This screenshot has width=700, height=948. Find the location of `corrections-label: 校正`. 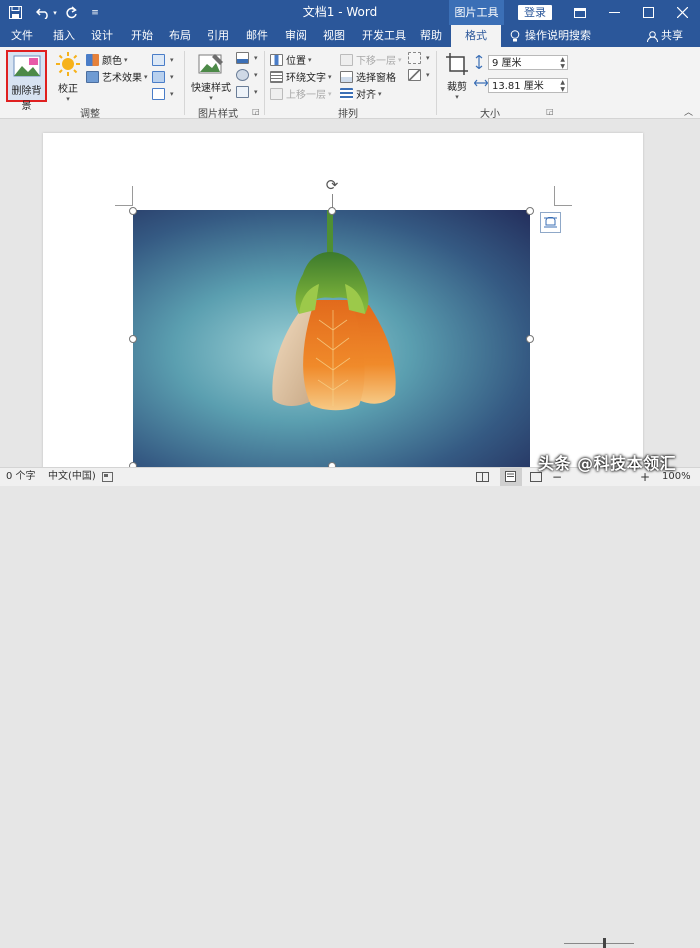

corrections-label: 校正 is located at coordinates (68, 89).